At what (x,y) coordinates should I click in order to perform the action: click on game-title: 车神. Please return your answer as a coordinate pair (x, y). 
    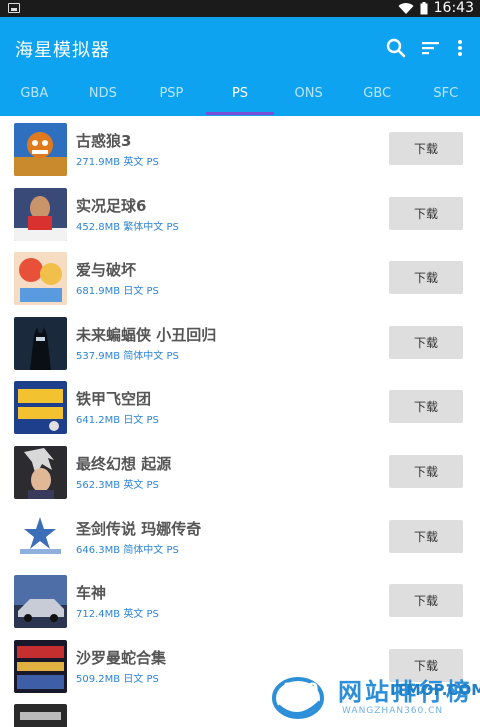
    Looking at the image, I should click on (91, 593).